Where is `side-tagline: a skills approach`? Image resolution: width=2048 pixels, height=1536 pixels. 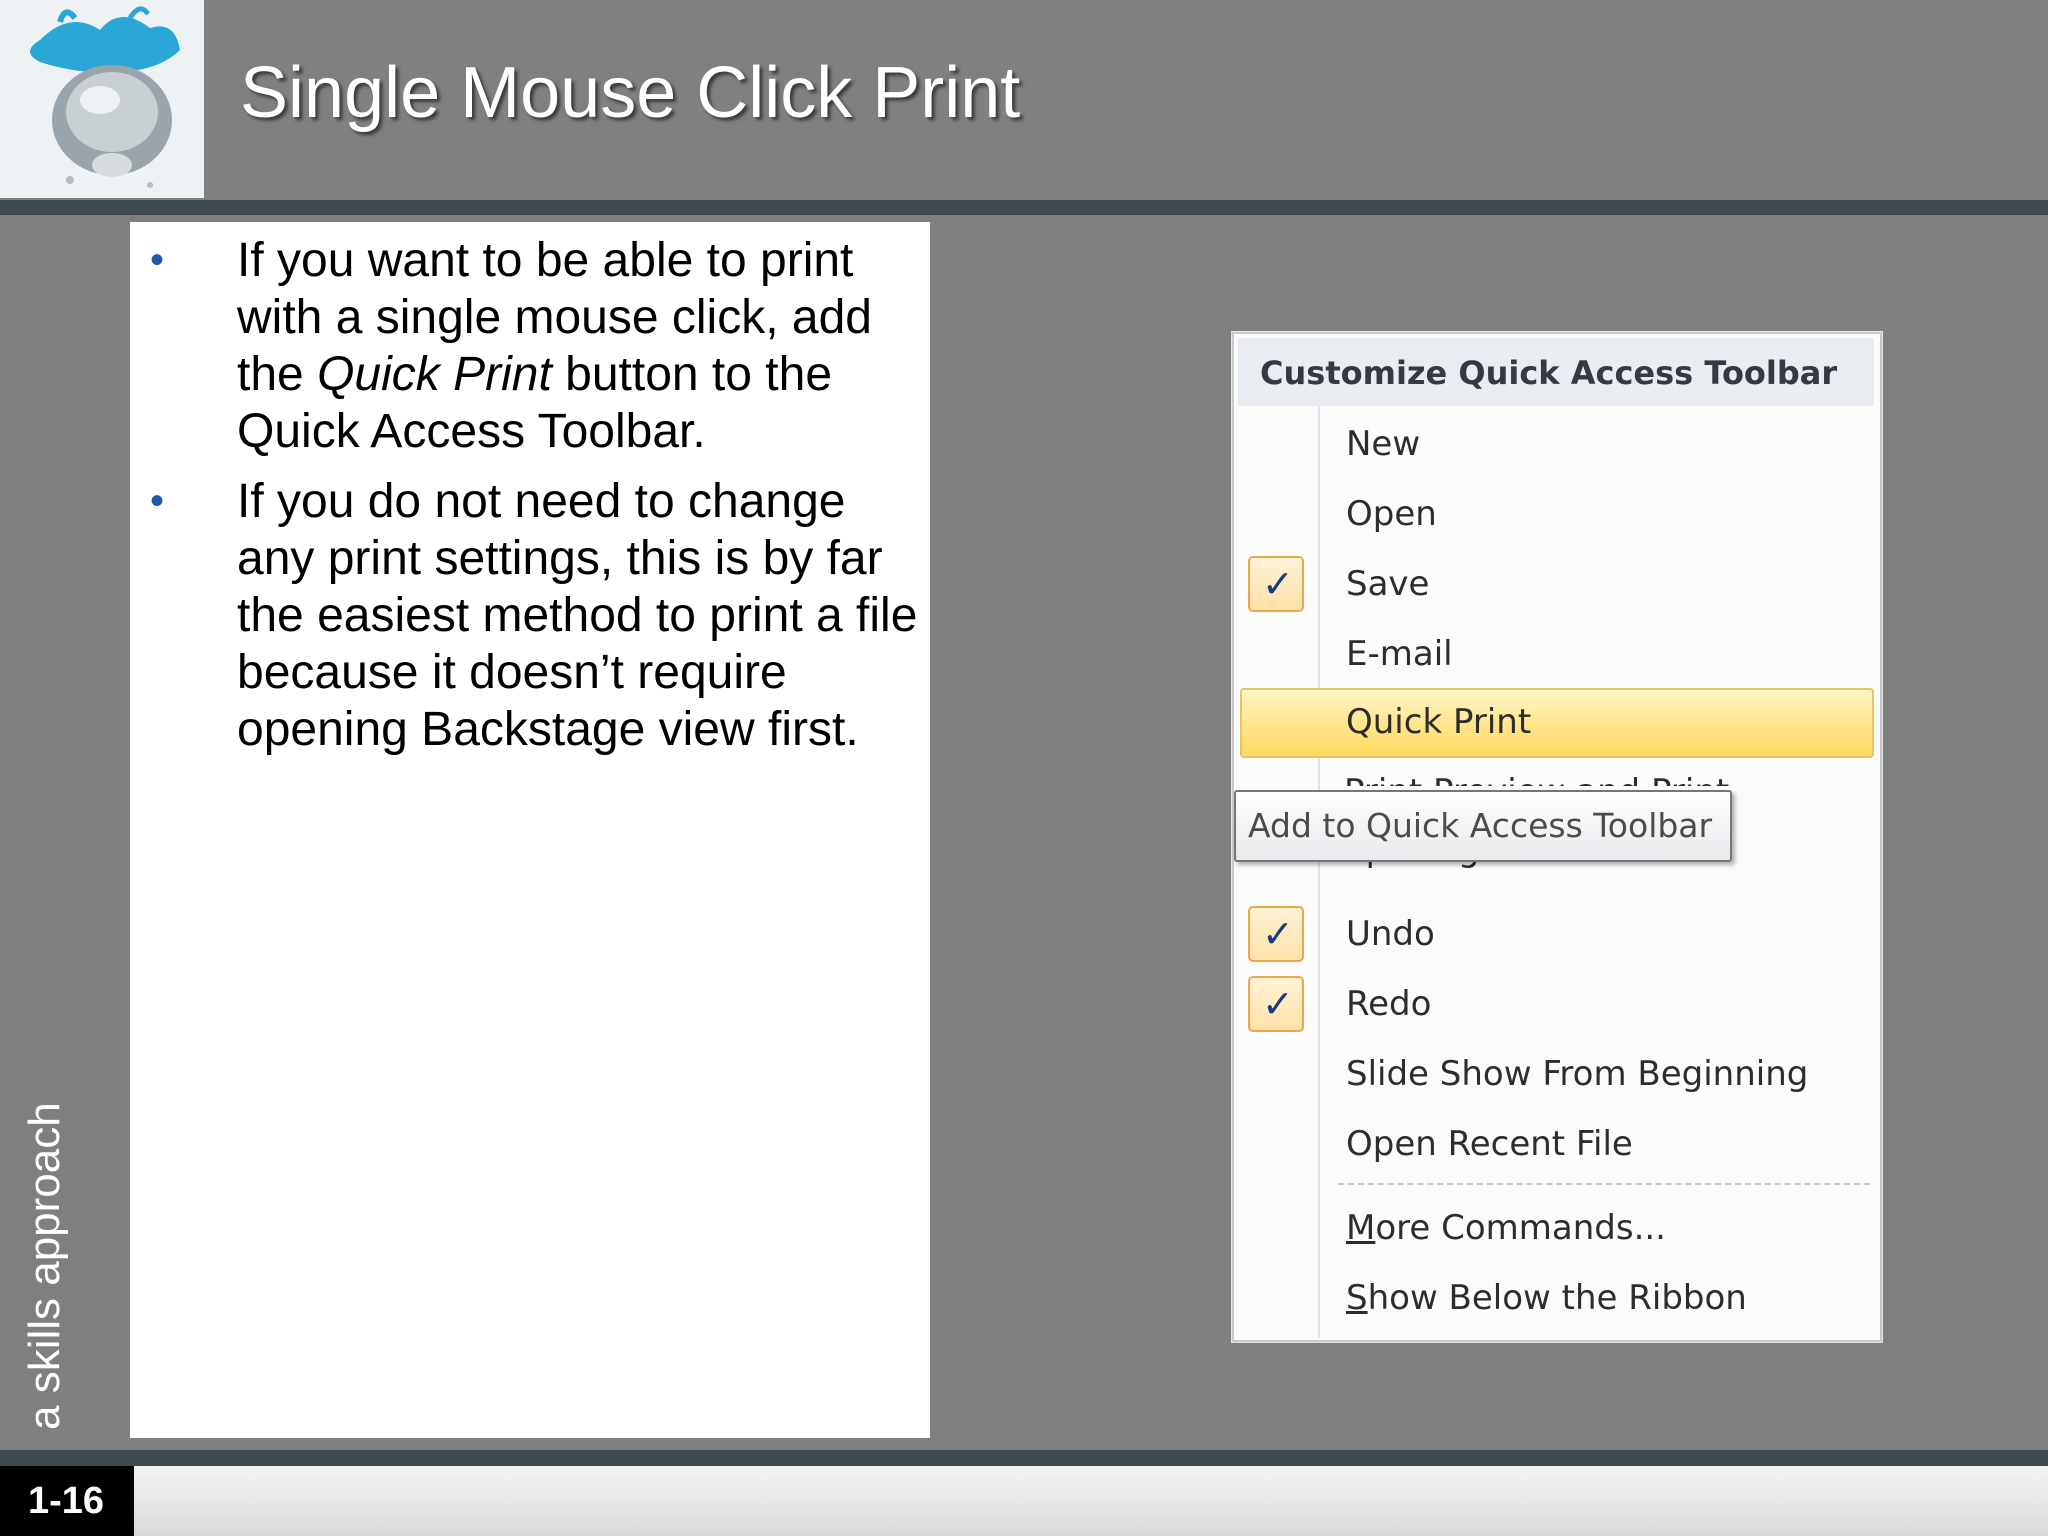
side-tagline: a skills approach is located at coordinates (44, 1266).